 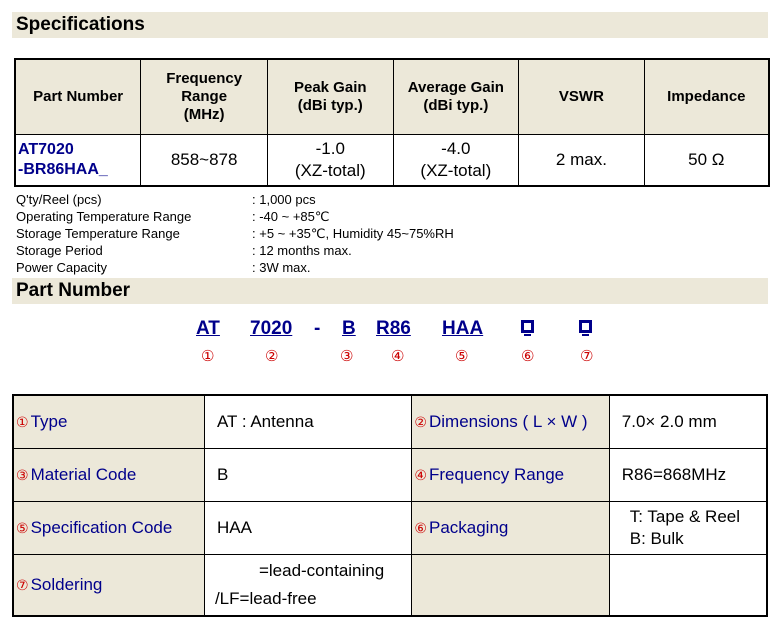 I want to click on value-specification-code: HAA, so click(x=308, y=528).